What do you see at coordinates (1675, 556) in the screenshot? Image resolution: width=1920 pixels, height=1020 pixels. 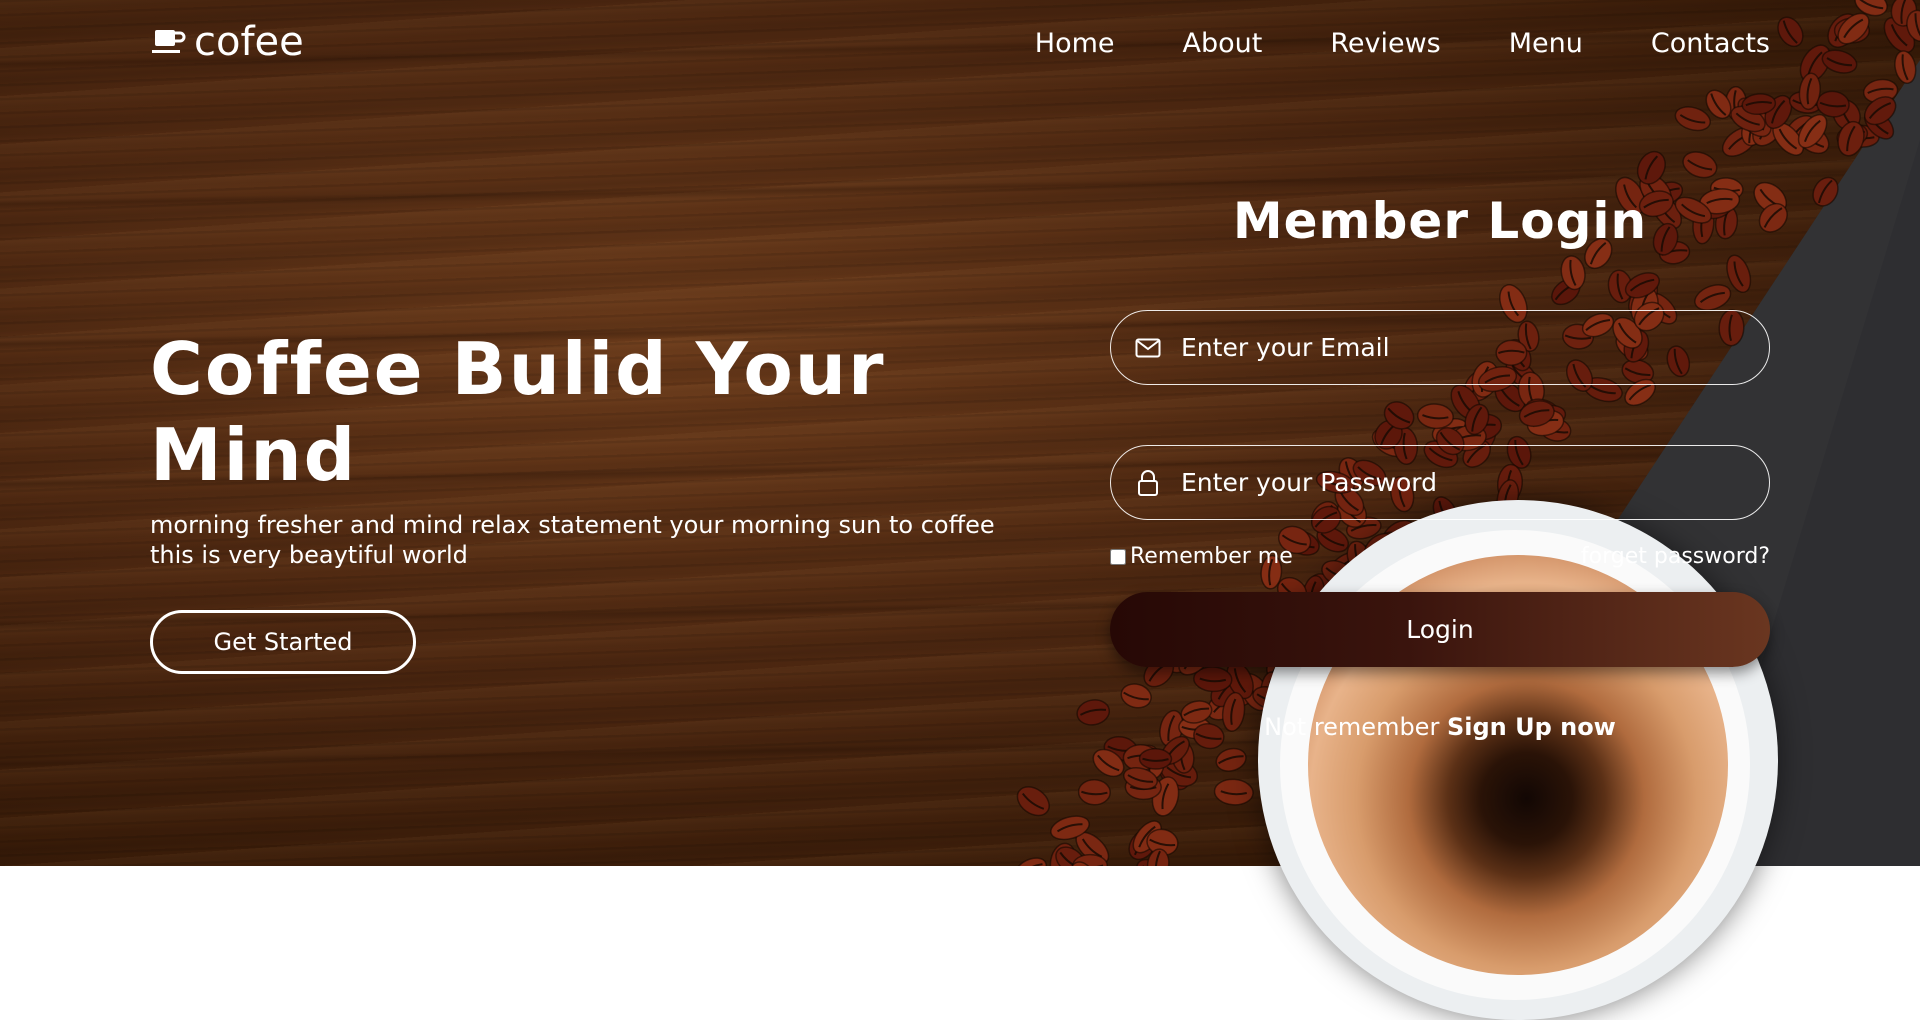 I see `forgot-password-link: forget password?` at bounding box center [1675, 556].